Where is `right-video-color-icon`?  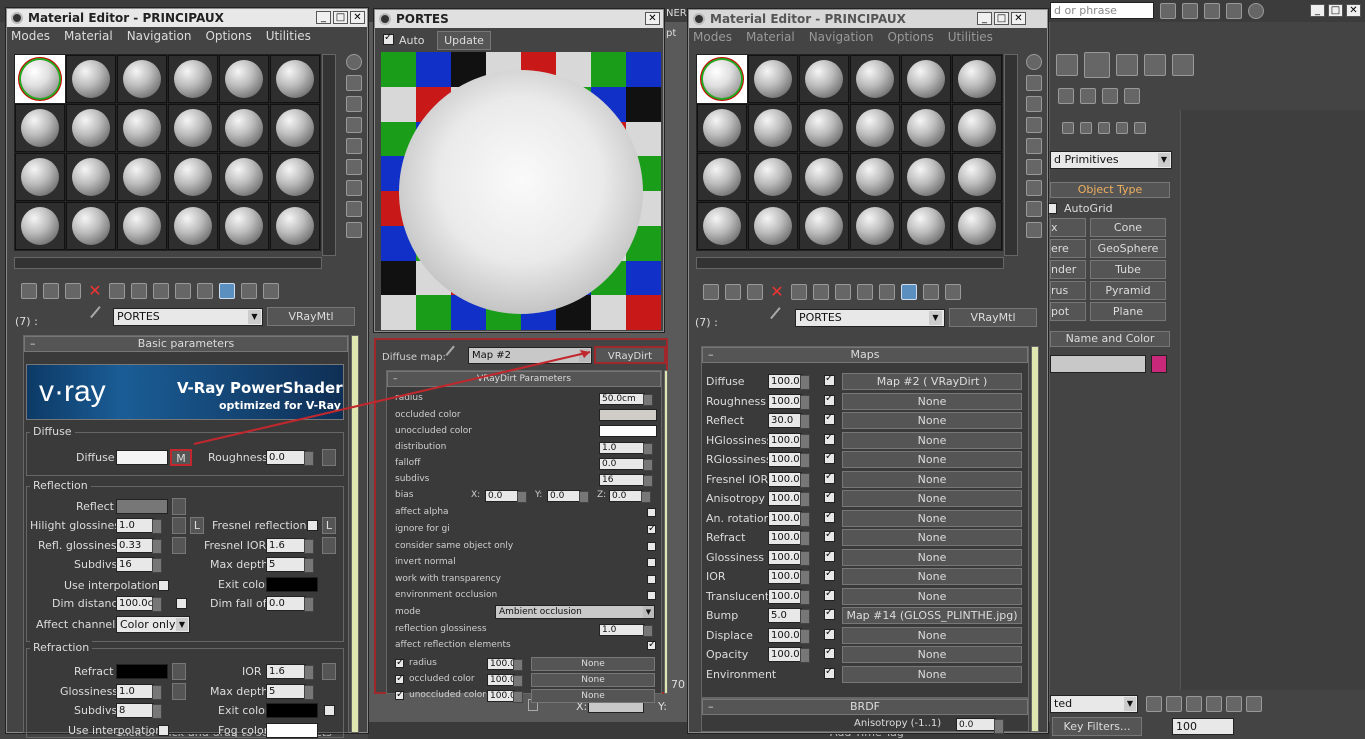 right-video-color-icon is located at coordinates (1034, 146).